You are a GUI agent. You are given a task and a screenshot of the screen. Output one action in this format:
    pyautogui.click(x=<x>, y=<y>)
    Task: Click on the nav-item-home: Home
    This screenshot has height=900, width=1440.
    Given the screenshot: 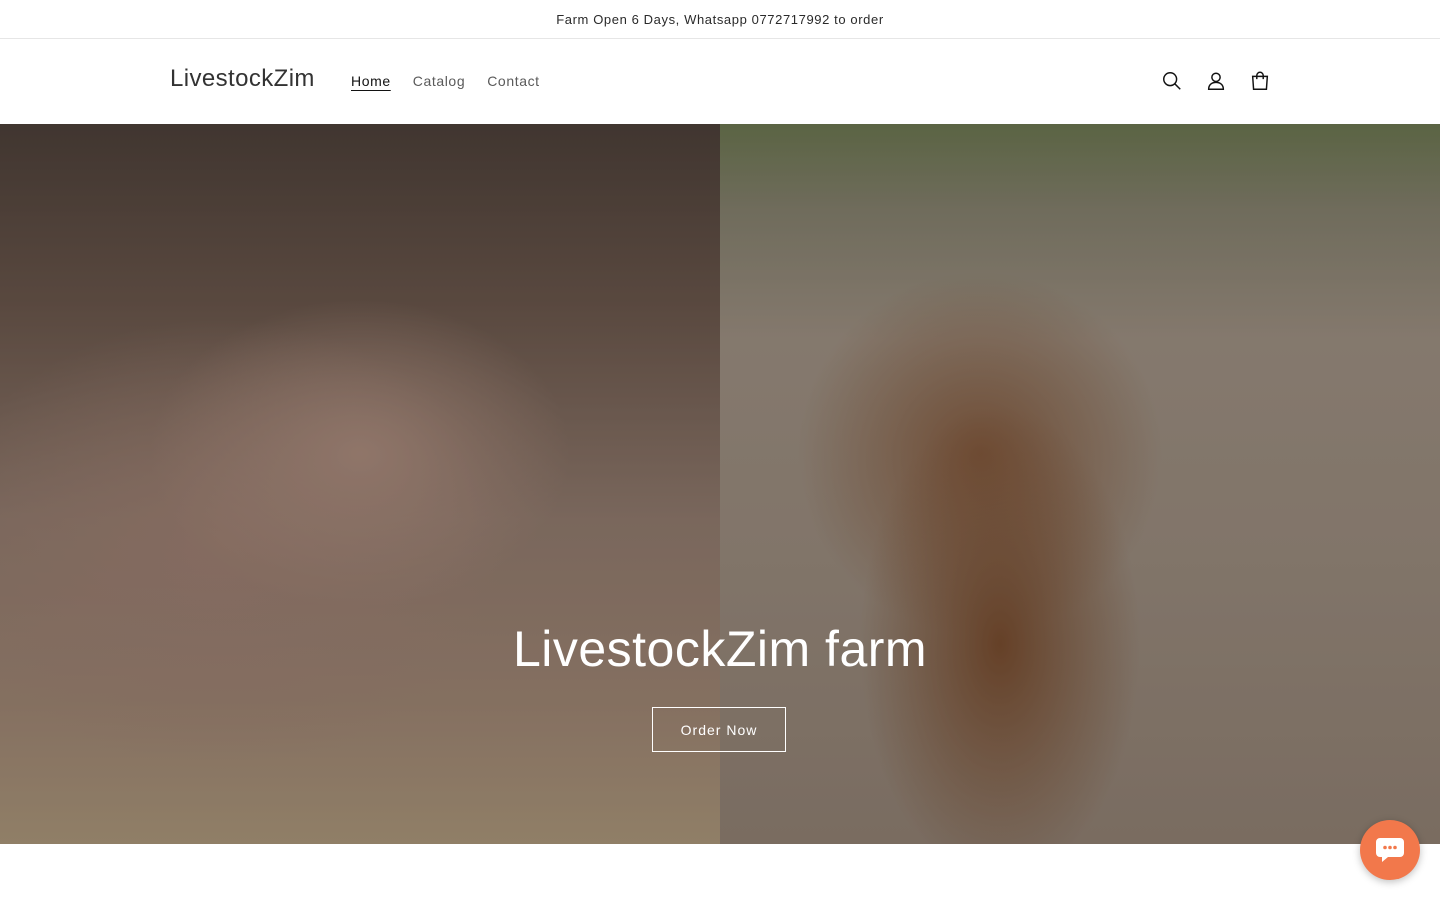 What is the action you would take?
    pyautogui.click(x=371, y=81)
    